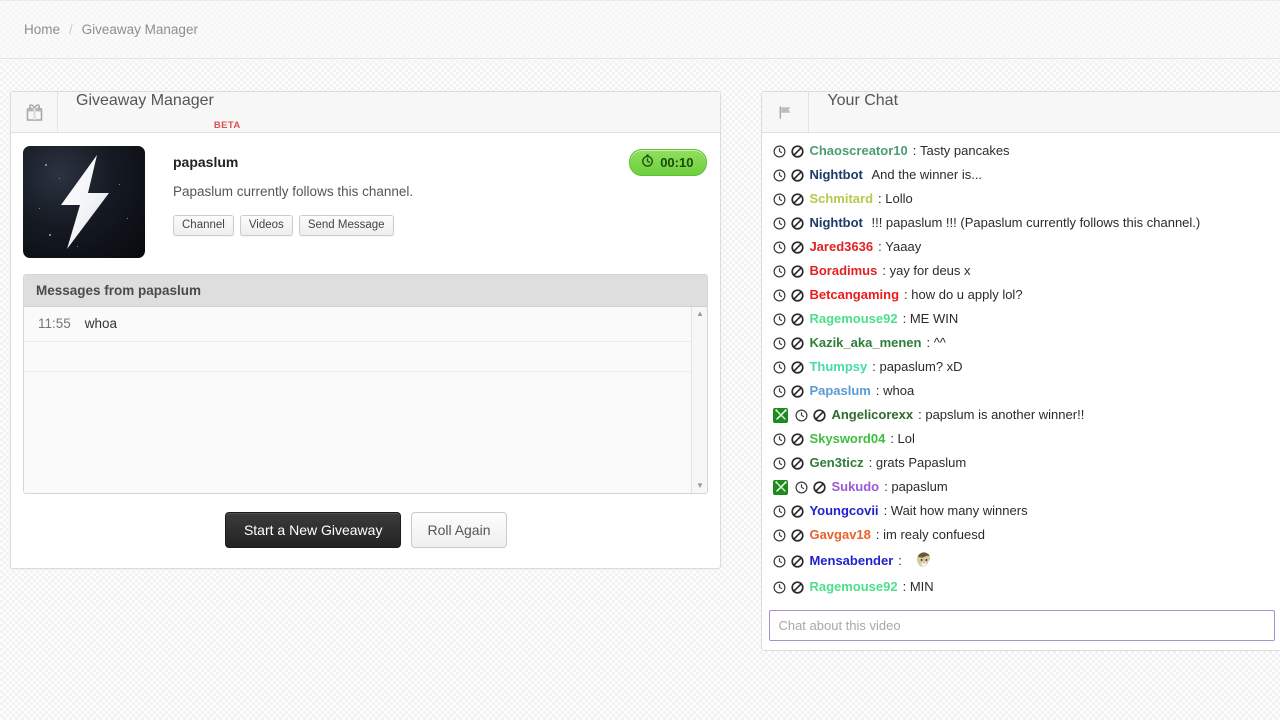 The image size is (1280, 720). Describe the element at coordinates (1021, 295) in the screenshot. I see `chat-message-row: Betcangaming: how do u apply lol?` at that location.